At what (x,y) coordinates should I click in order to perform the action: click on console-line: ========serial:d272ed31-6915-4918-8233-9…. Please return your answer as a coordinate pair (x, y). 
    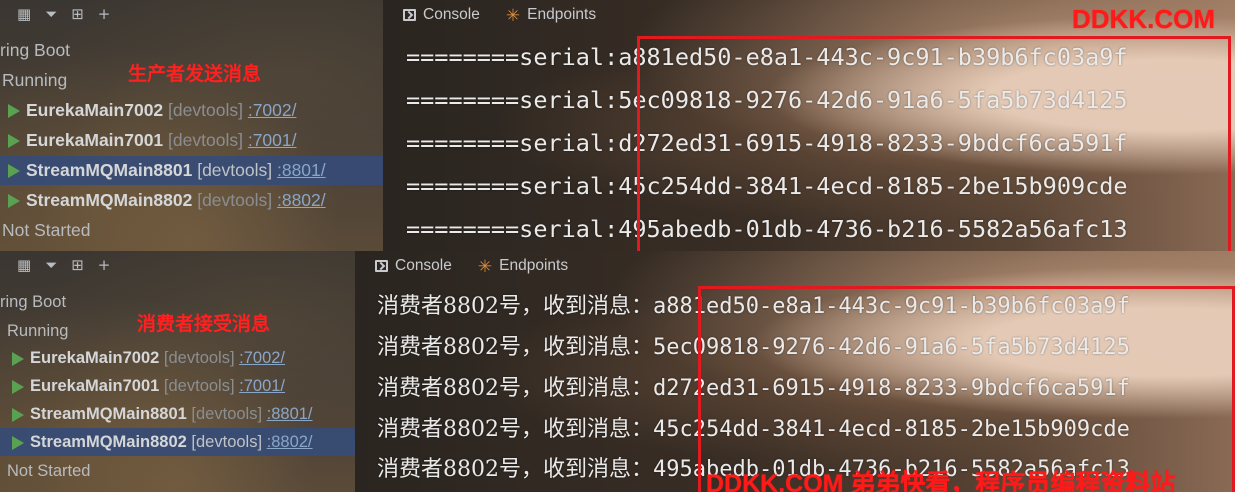
    Looking at the image, I should click on (767, 143).